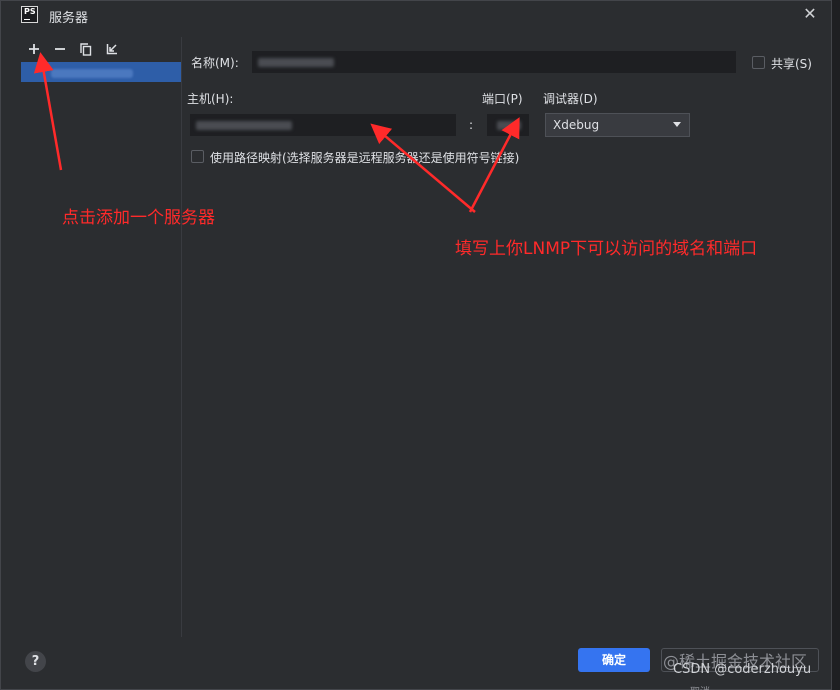  Describe the element at coordinates (677, 124) in the screenshot. I see `chevron-down-icon` at that location.